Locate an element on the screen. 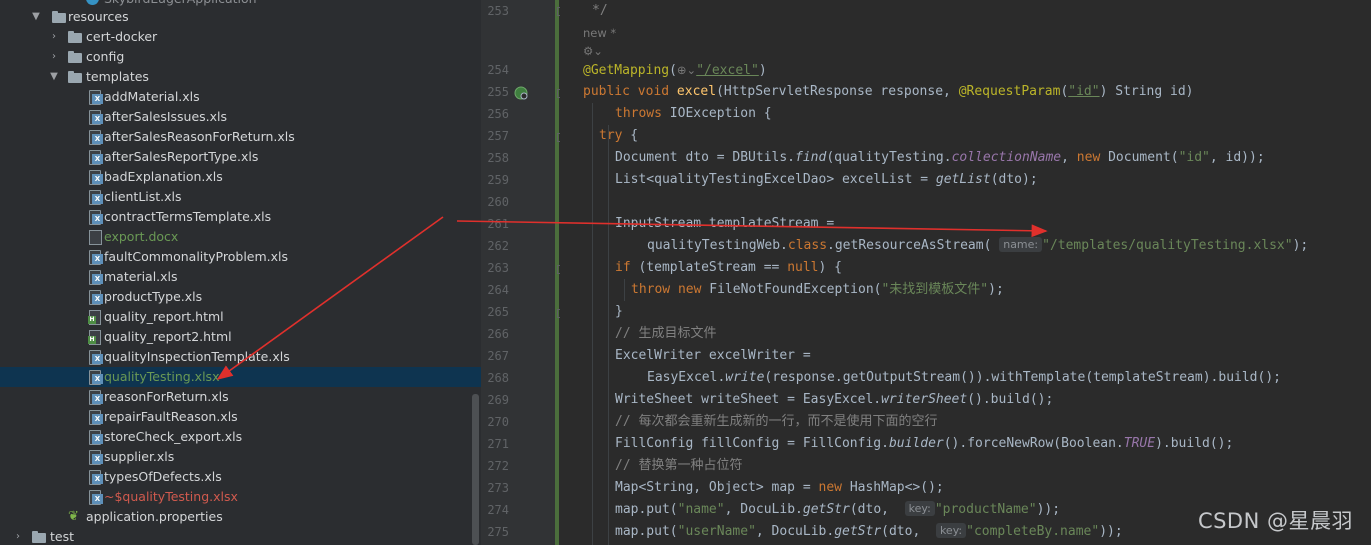 The width and height of the screenshot is (1371, 545). tree-item-config: › config is located at coordinates (240, 57).